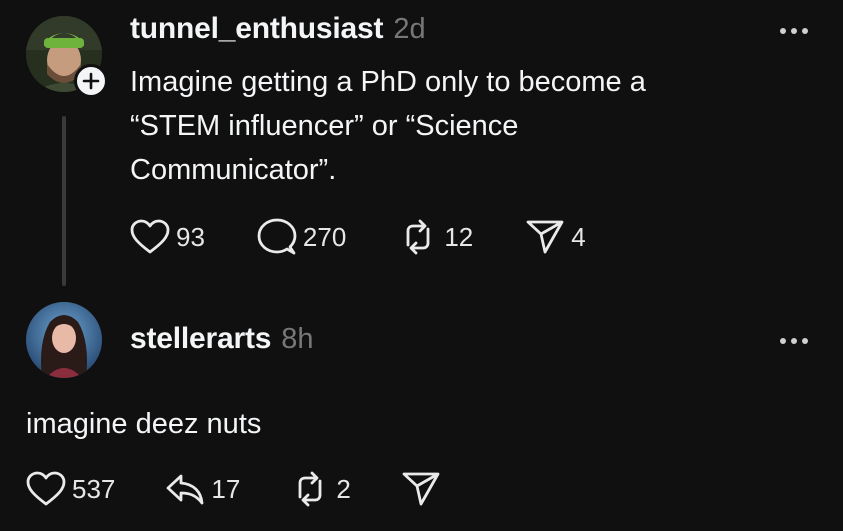 The width and height of the screenshot is (843, 531). Describe the element at coordinates (144, 424) in the screenshot. I see `reply-text: imagine deez nuts` at that location.